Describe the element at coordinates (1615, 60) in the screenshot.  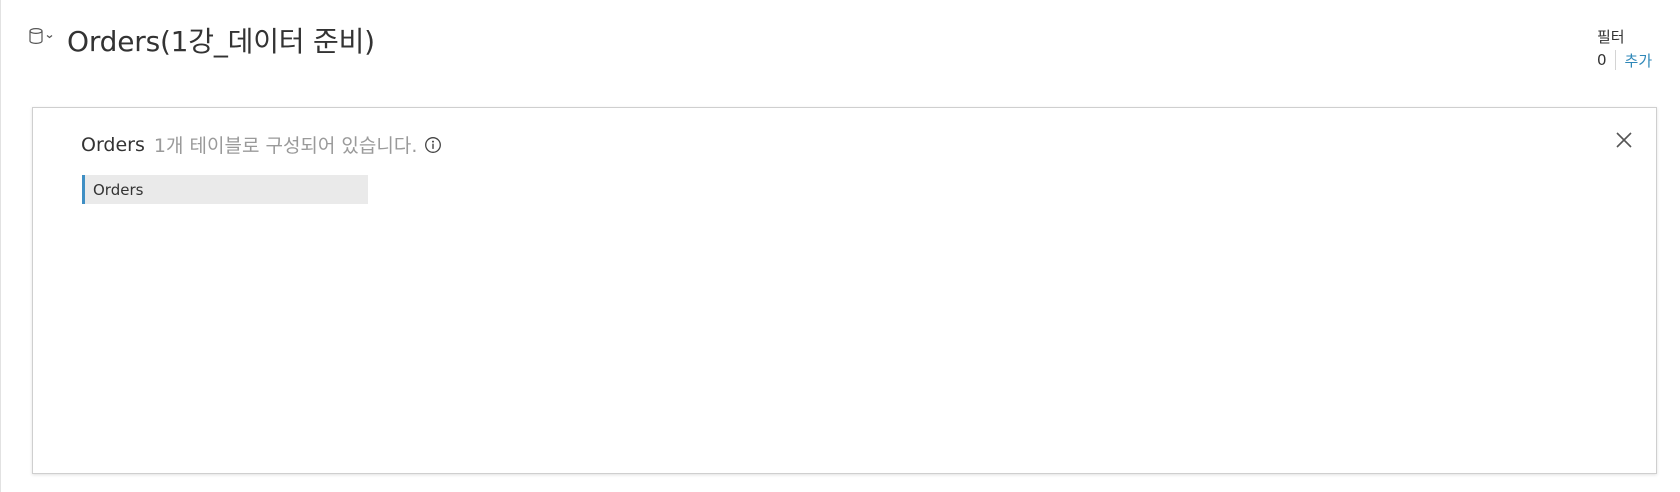
I see `filters-divider` at that location.